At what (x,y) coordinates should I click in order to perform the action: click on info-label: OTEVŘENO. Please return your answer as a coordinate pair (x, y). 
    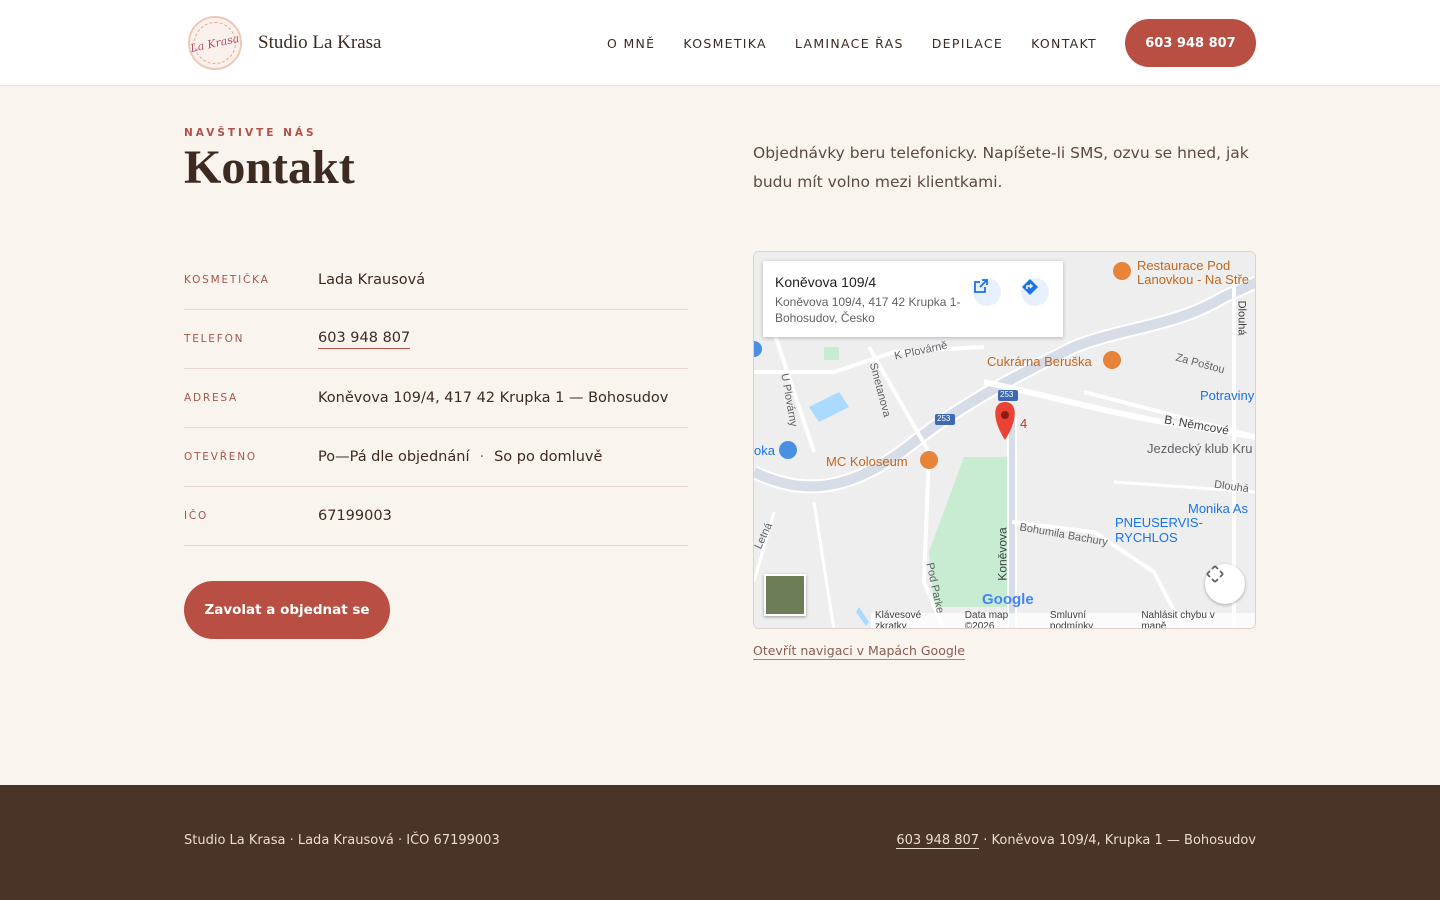
    Looking at the image, I should click on (220, 457).